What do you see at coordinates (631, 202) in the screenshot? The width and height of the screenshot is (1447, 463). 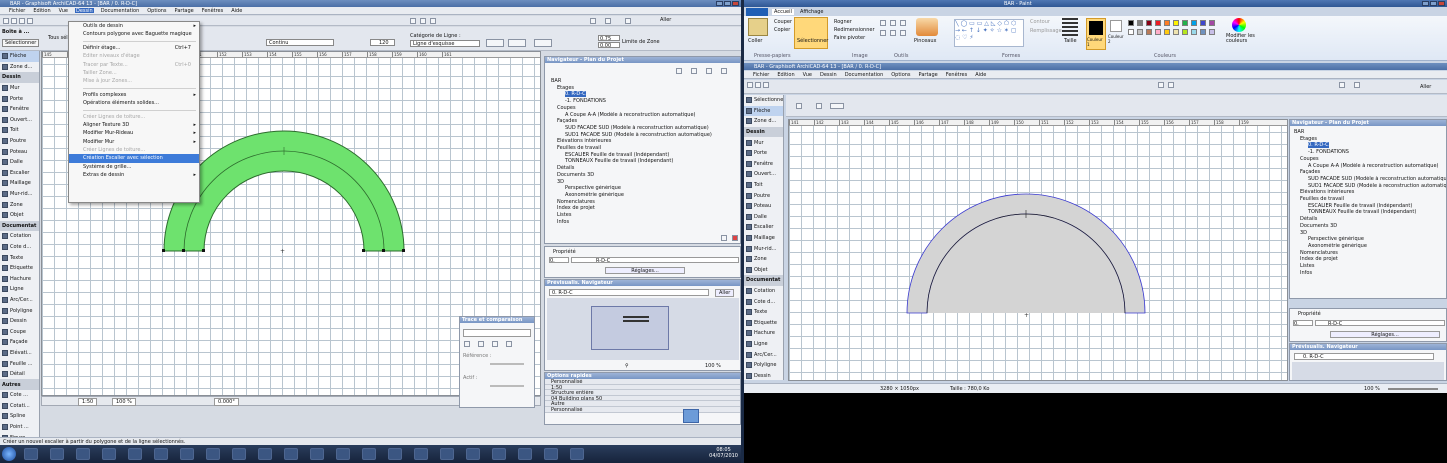 I see `tree-item: Nomenclatures` at bounding box center [631, 202].